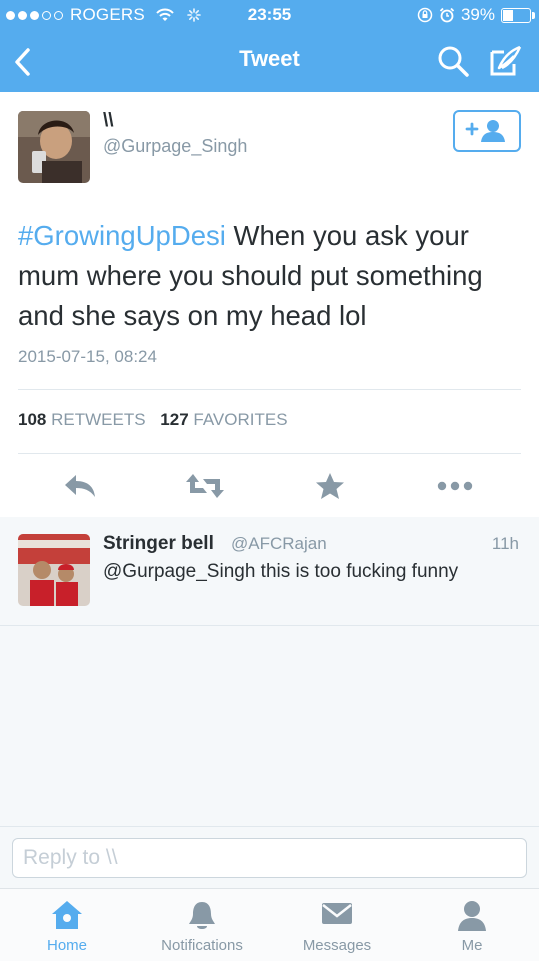  I want to click on author-handle: @Gurpage_Singh, so click(175, 146).